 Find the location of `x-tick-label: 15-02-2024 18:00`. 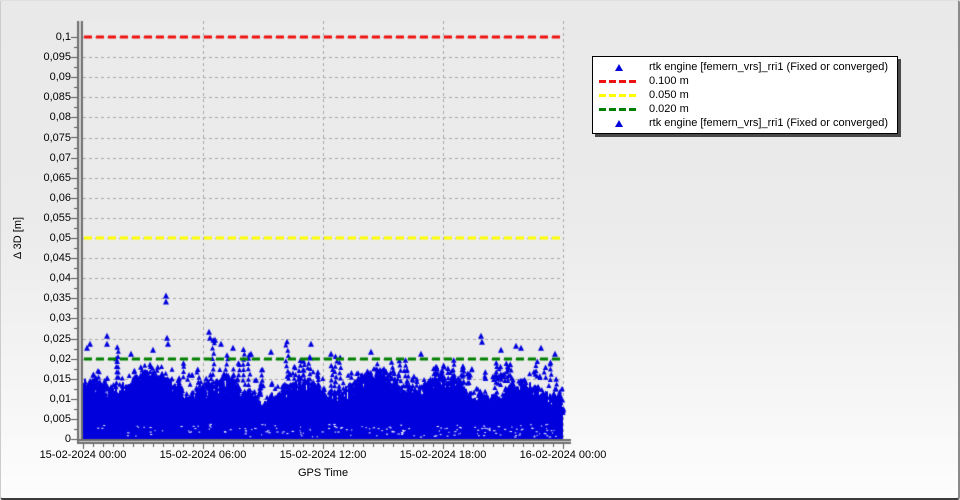

x-tick-label: 15-02-2024 18:00 is located at coordinates (443, 455).